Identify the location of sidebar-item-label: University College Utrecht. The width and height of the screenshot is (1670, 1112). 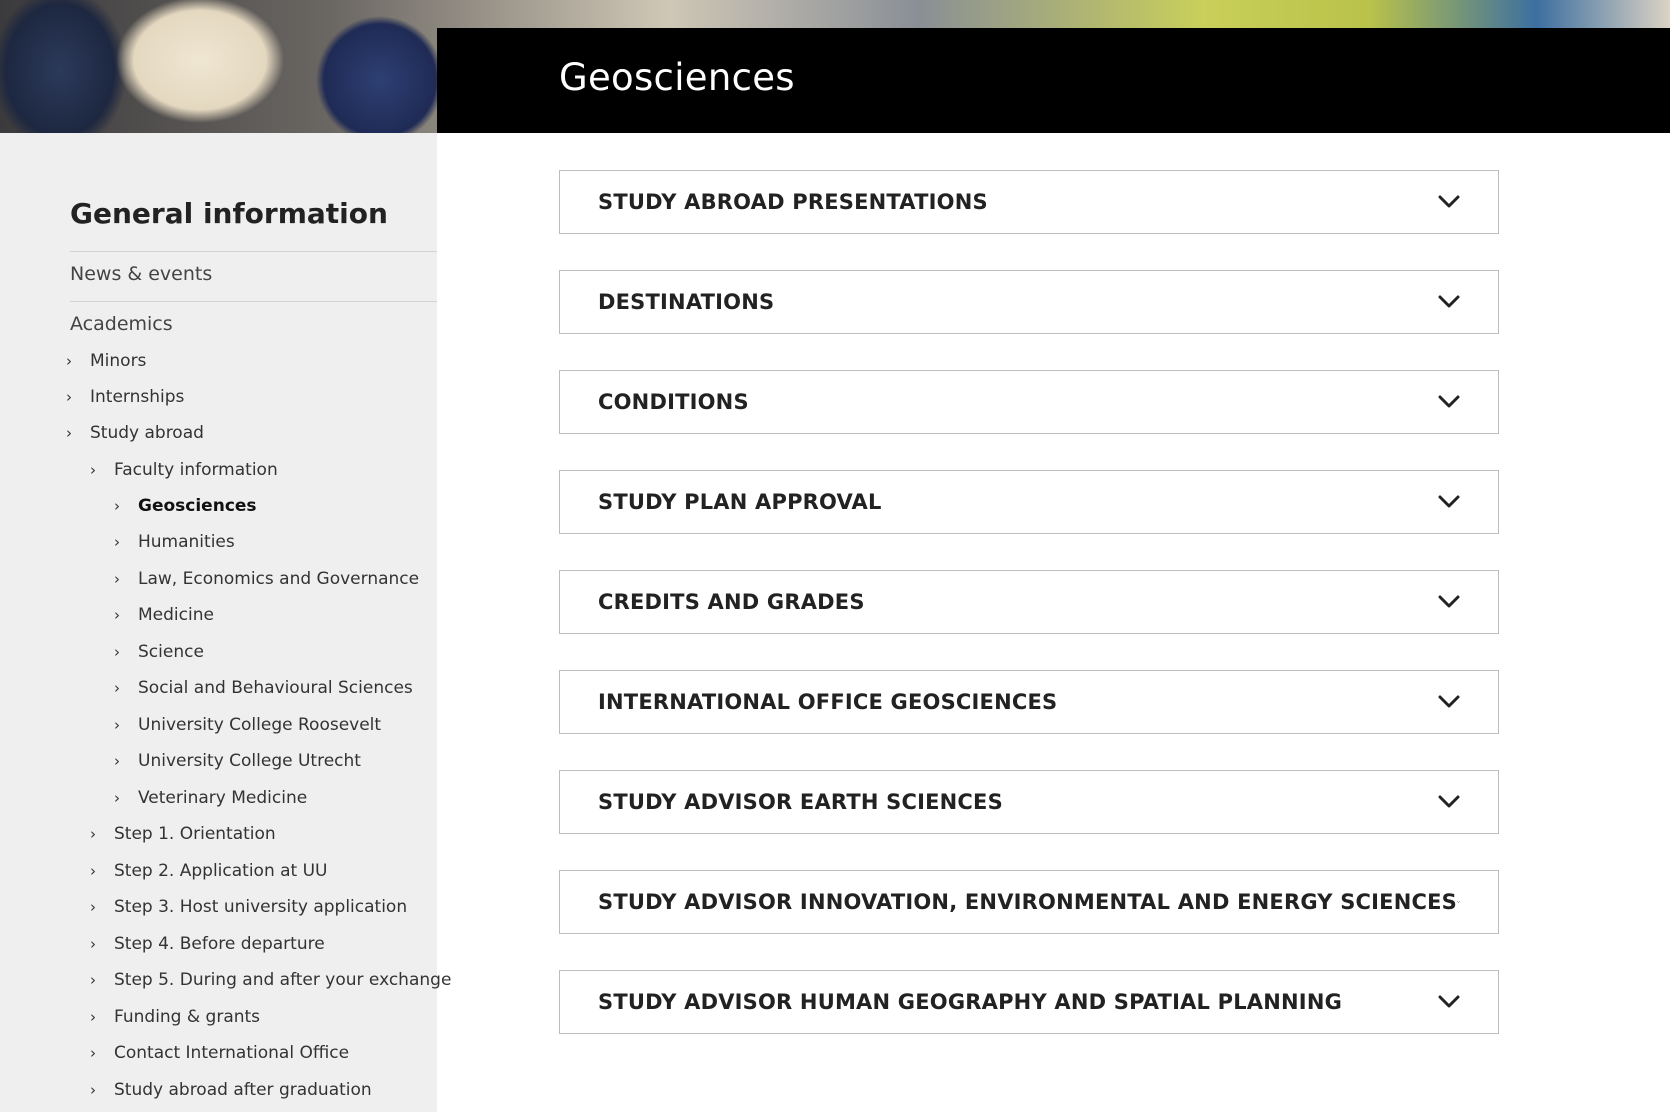
(249, 761).